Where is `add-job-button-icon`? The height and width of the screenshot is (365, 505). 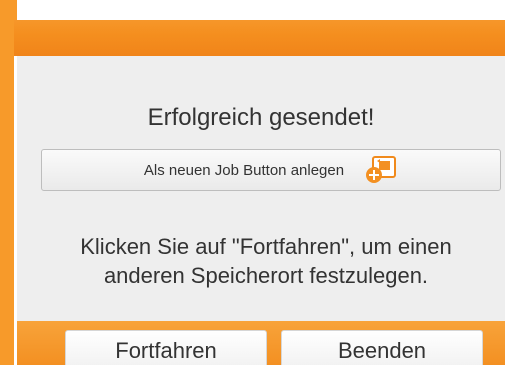
add-job-button-icon is located at coordinates (381, 170).